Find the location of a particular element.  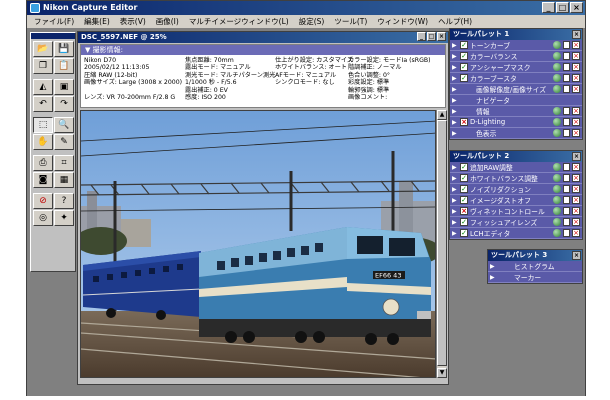

palette-item: ▶ ナビゲータ is located at coordinates (516, 100).